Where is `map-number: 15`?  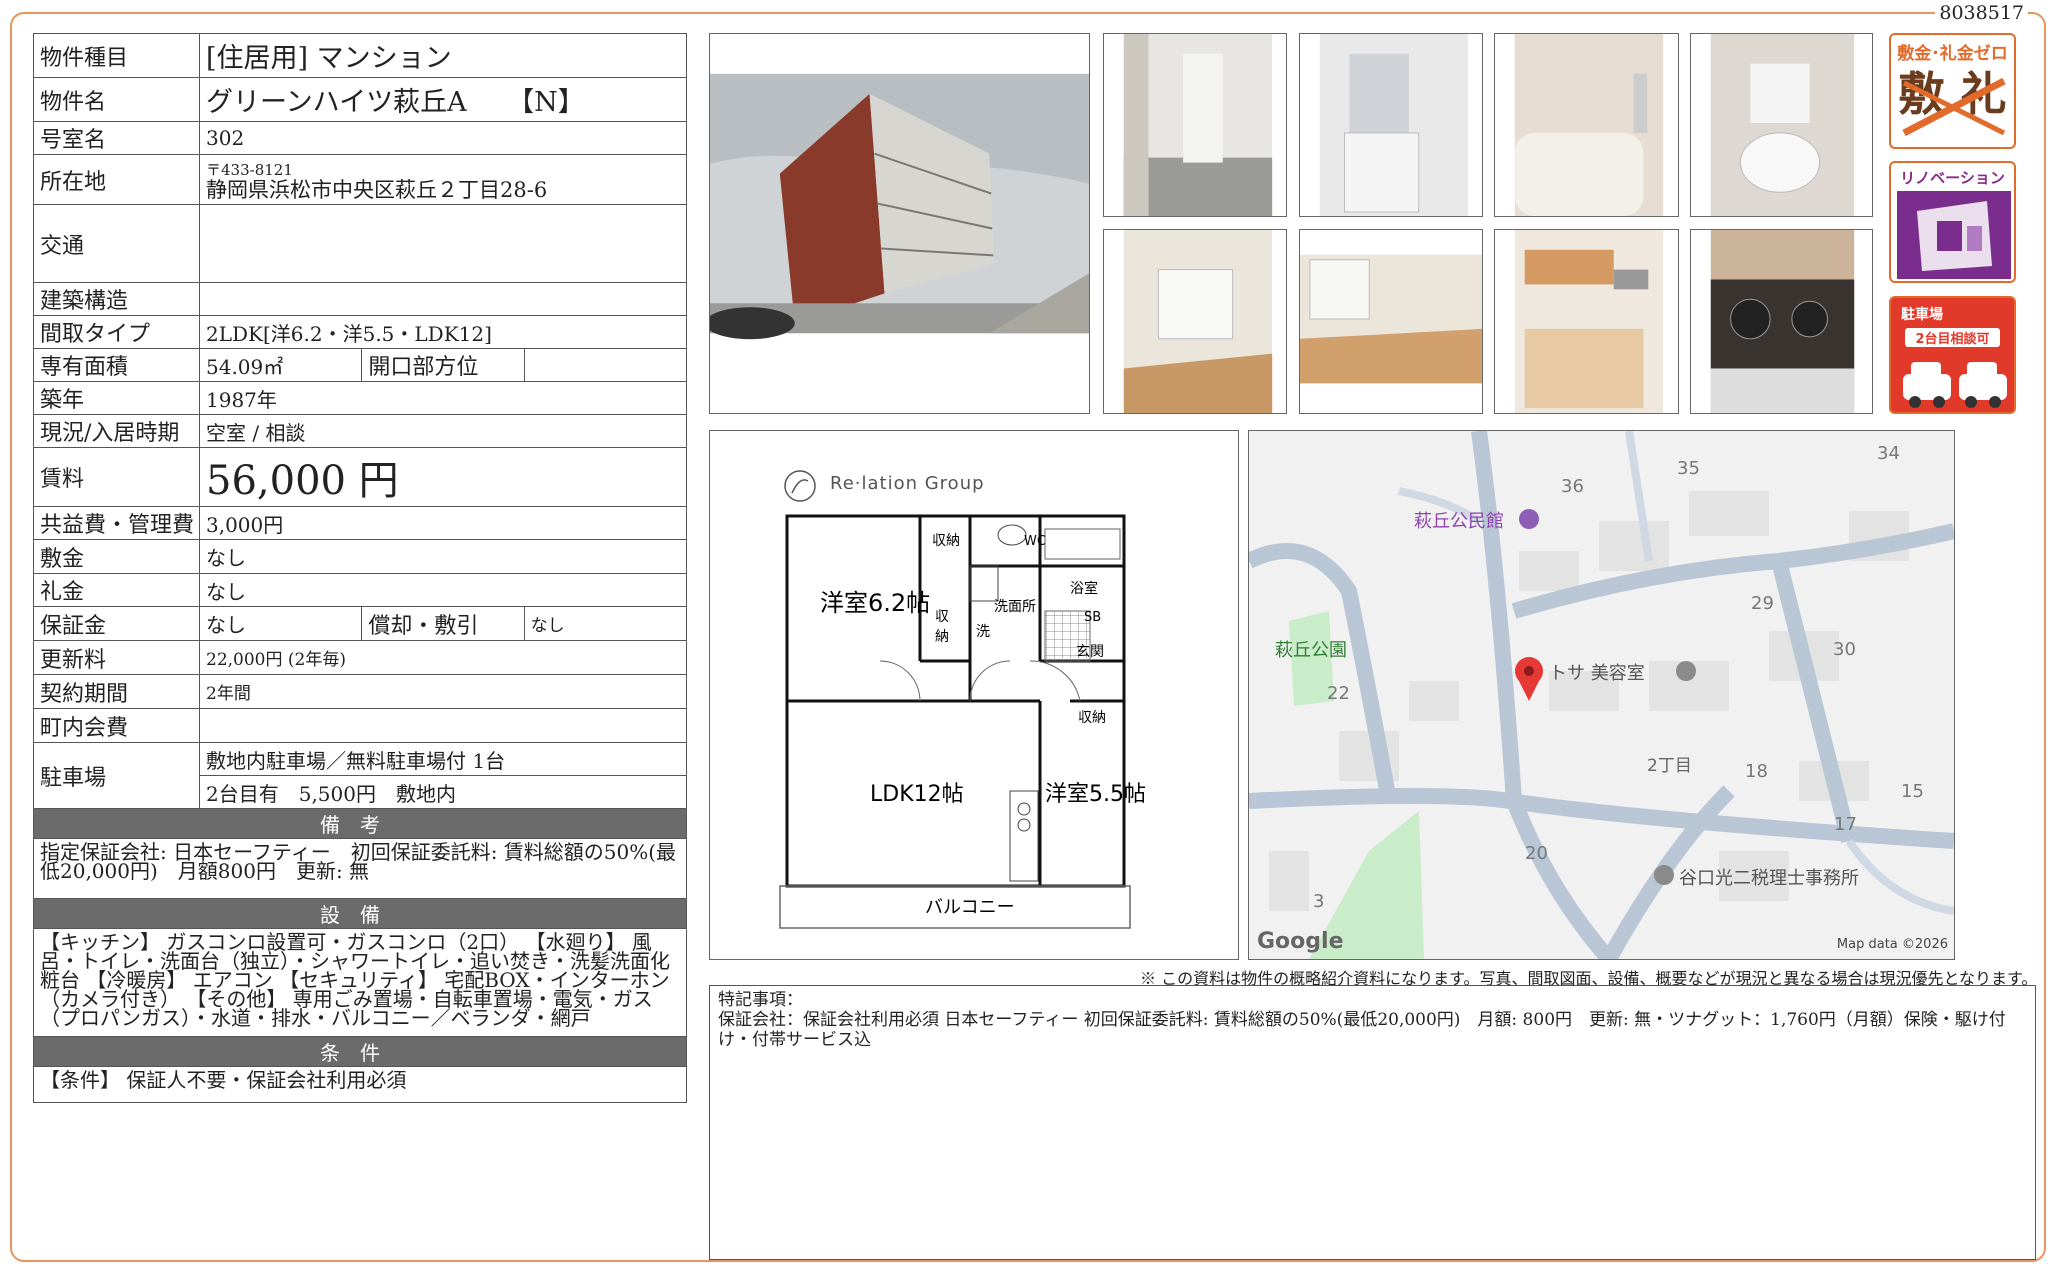 map-number: 15 is located at coordinates (1912, 791).